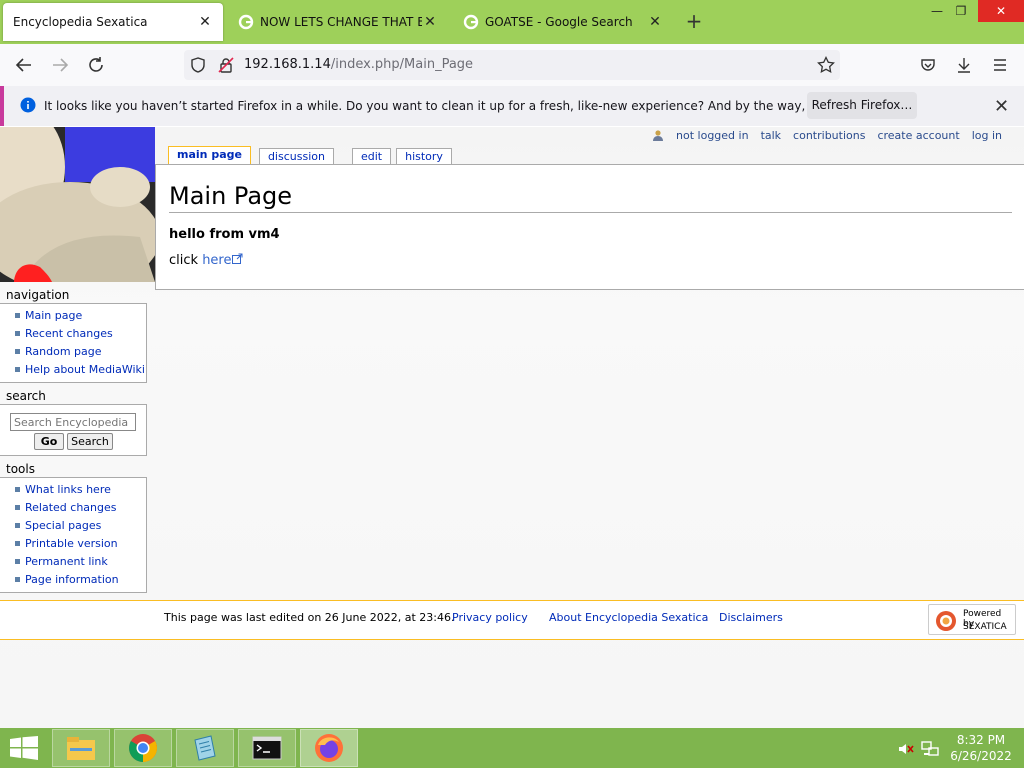  I want to click on tools-printable-version-link: Printable version, so click(73, 545).